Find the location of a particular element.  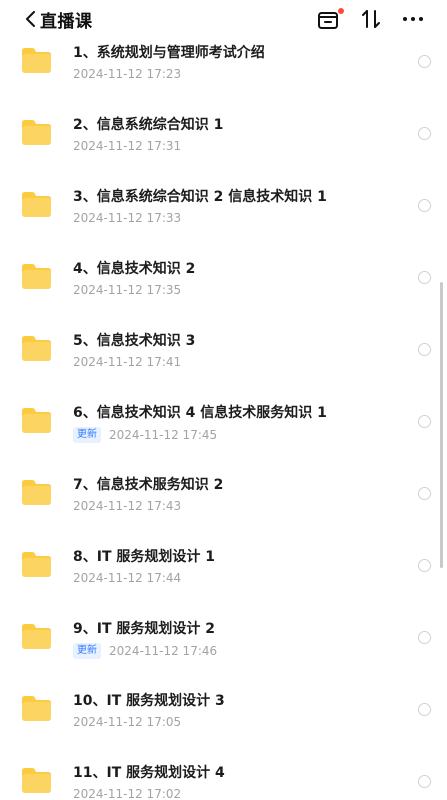

item-date: 2024-11-12 17:31 is located at coordinates (127, 146).